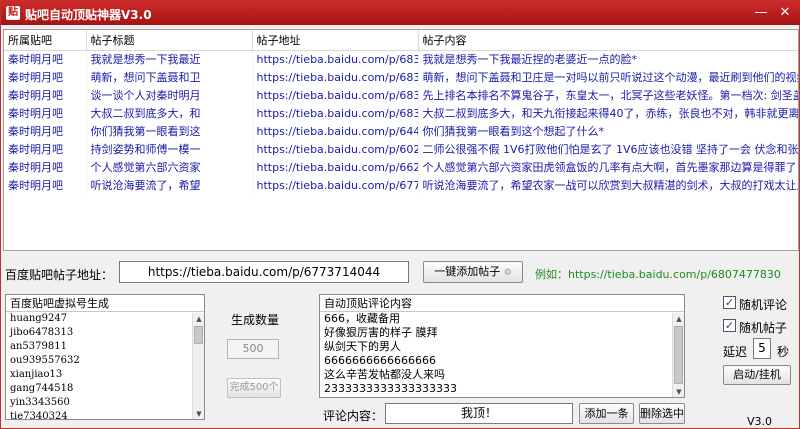 The image size is (800, 429). What do you see at coordinates (507, 273) in the screenshot?
I see `gear-icon: ⚙` at bounding box center [507, 273].